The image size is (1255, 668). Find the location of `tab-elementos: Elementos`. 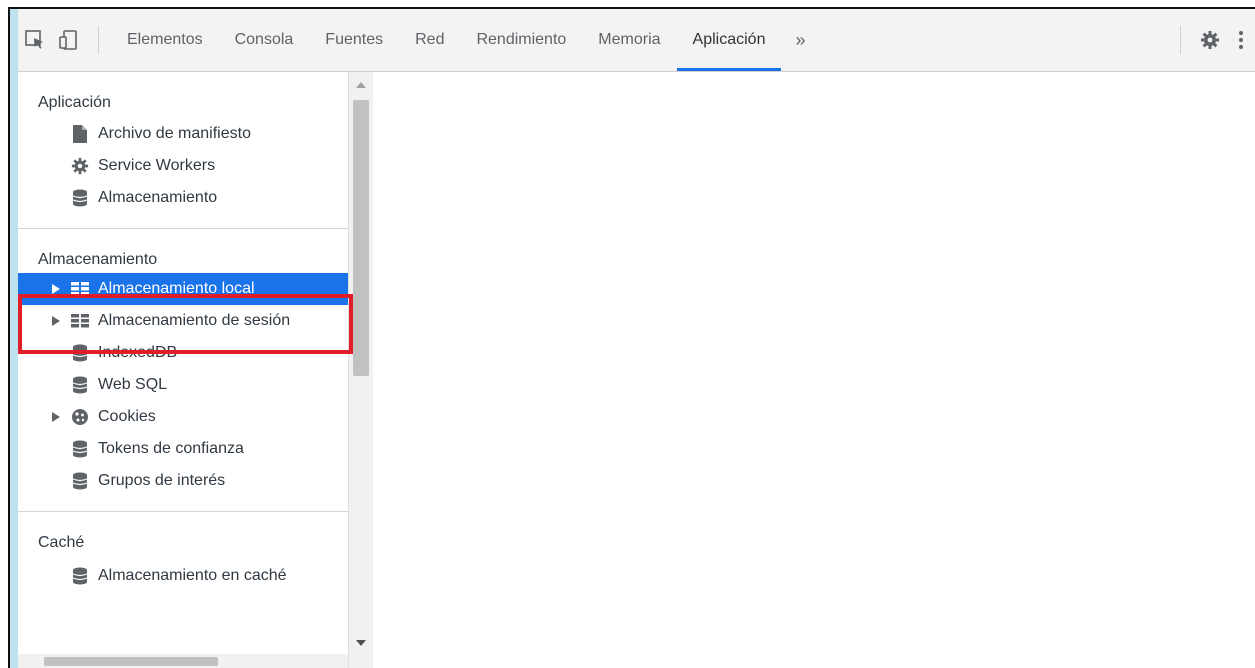

tab-elementos: Elementos is located at coordinates (165, 40).